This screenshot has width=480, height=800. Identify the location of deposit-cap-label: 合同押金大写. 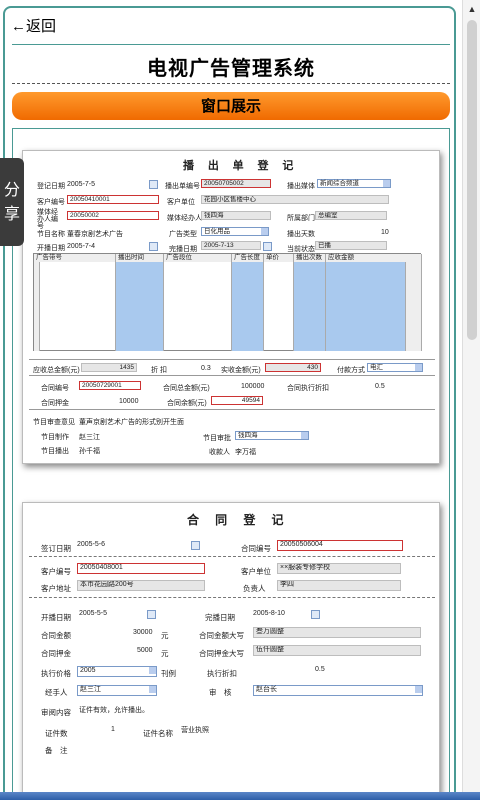
(221, 653).